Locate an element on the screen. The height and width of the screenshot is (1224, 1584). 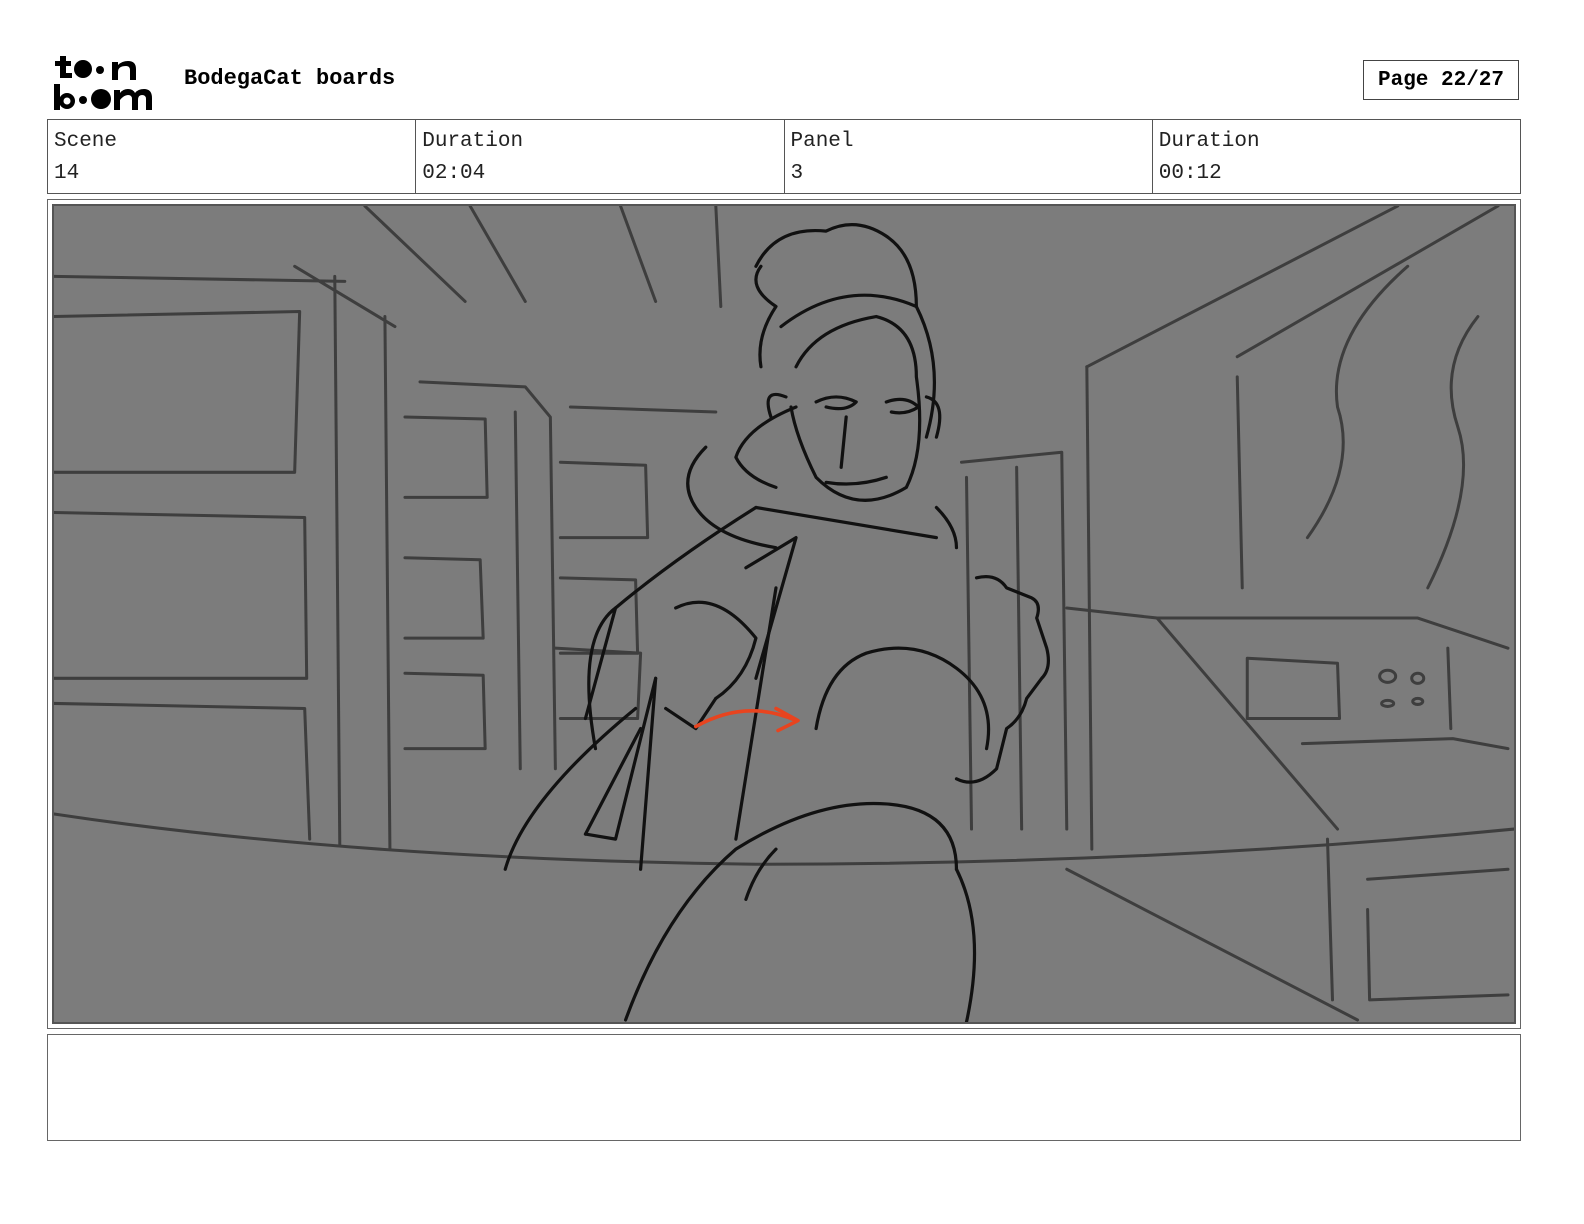
page-indicator: Page 22/27 is located at coordinates (1441, 80).